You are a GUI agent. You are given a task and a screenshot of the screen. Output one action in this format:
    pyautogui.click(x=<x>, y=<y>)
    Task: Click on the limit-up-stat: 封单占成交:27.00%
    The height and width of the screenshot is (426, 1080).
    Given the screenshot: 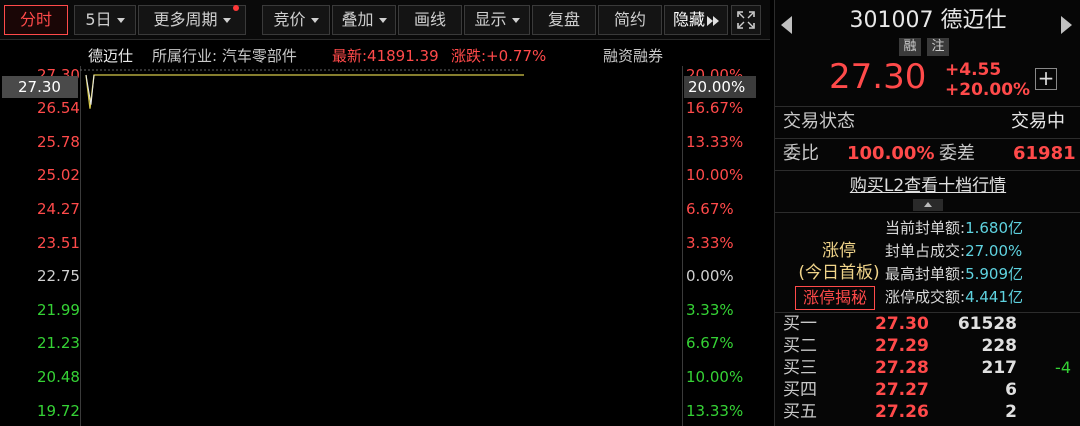 What is the action you would take?
    pyautogui.click(x=953, y=251)
    